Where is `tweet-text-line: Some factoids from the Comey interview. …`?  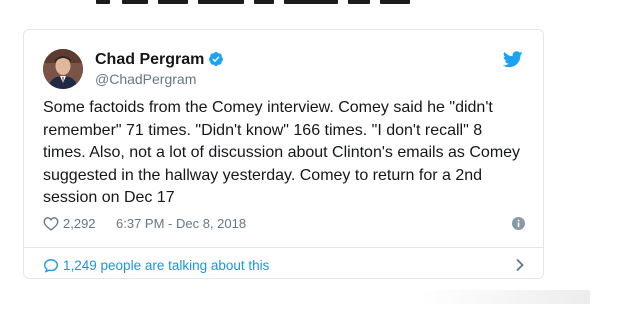
tweet-text-line: Some factoids from the Comey interview. … is located at coordinates (268, 107).